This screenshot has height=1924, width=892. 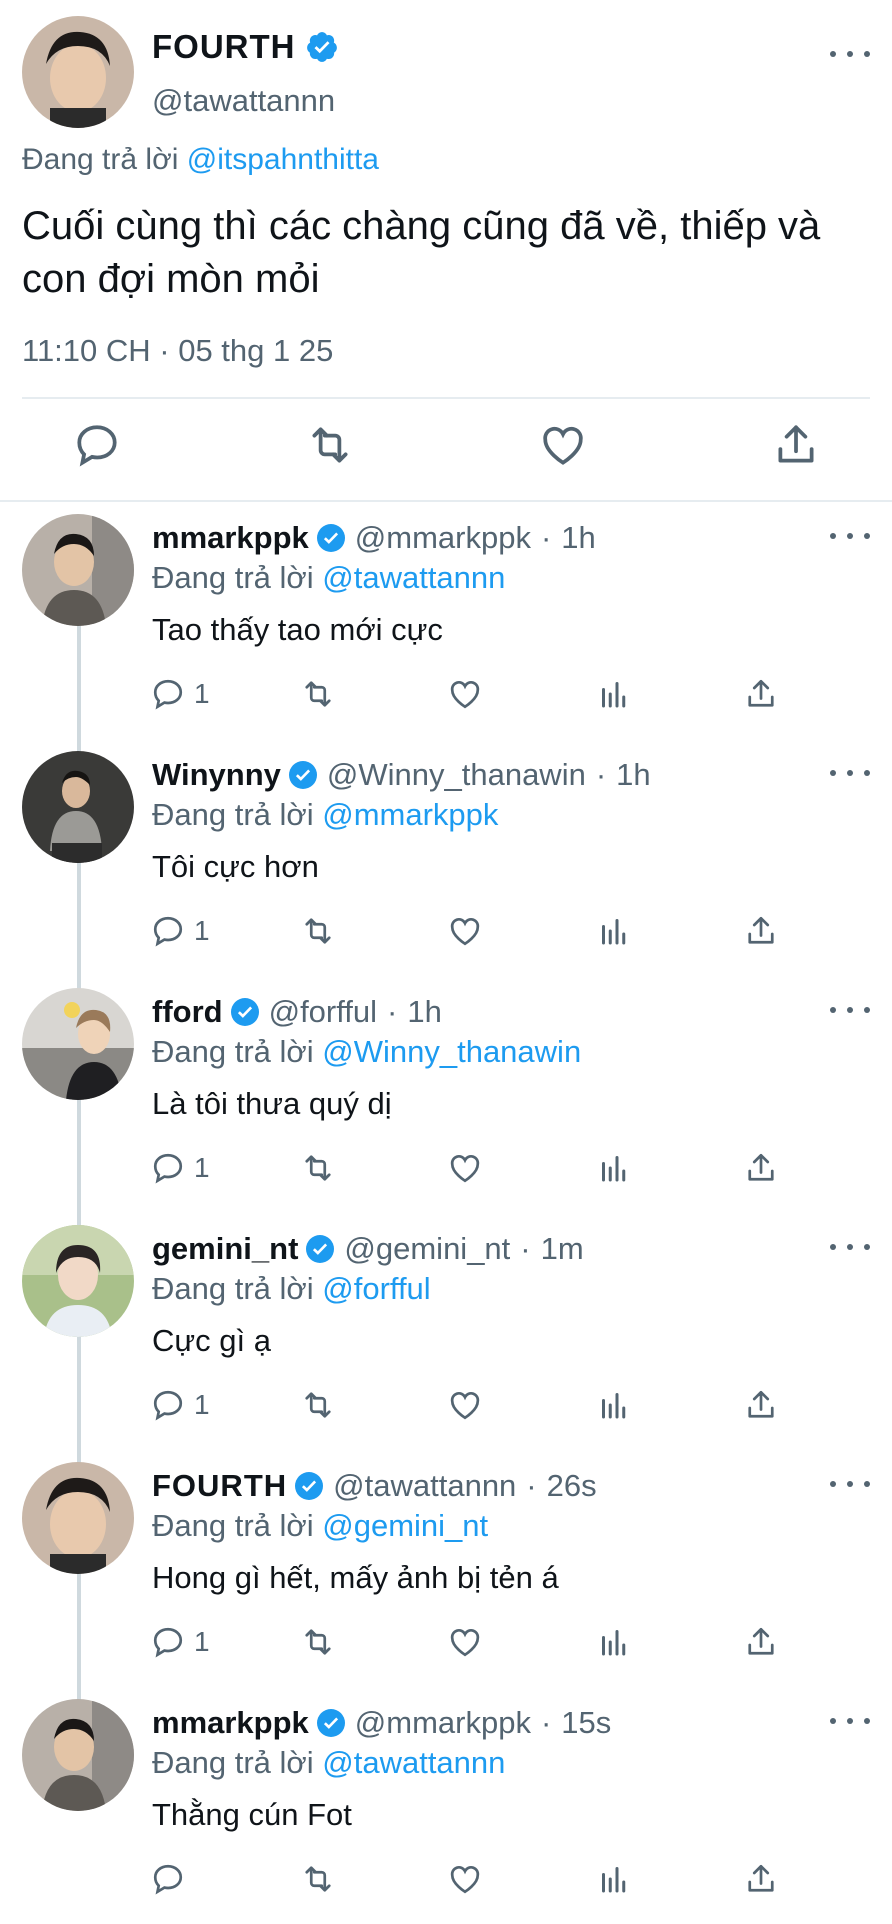 I want to click on reply-timestamp: 26s, so click(x=572, y=1486).